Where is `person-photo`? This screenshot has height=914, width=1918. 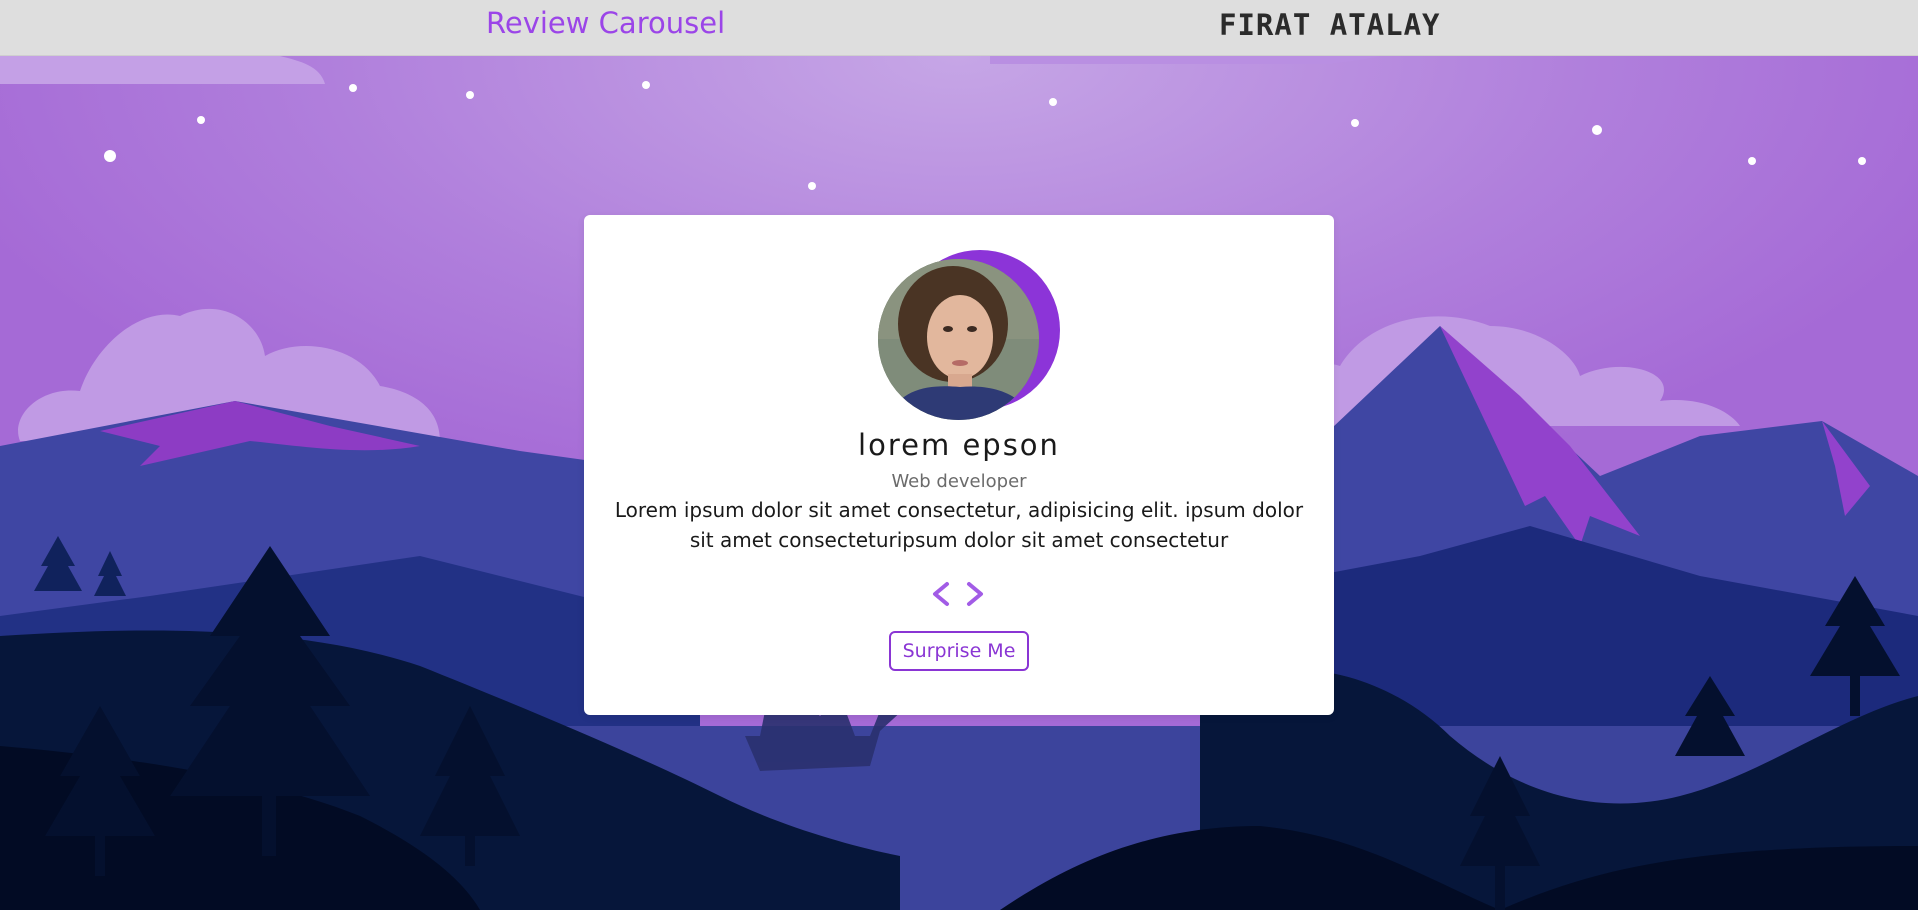 person-photo is located at coordinates (958, 339).